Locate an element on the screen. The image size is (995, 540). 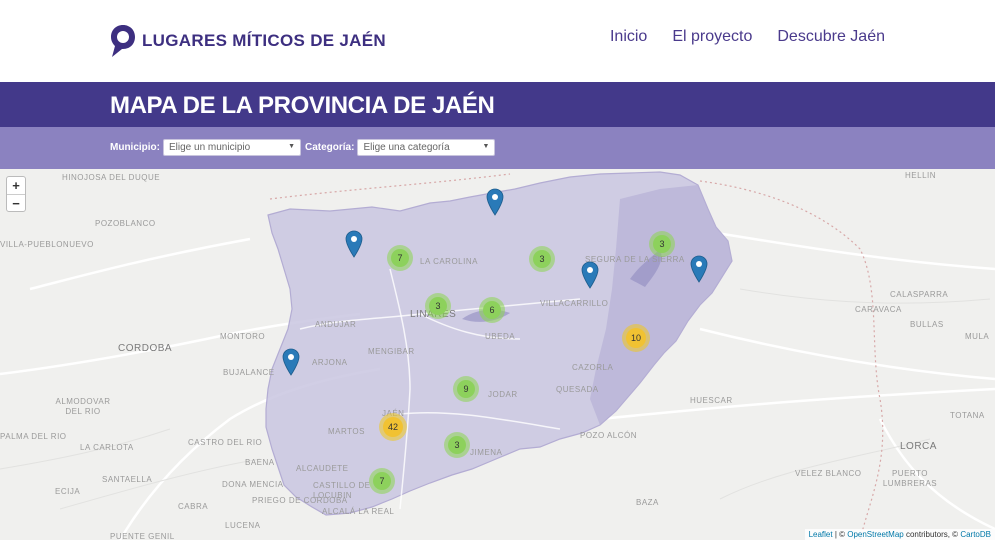
place-label: HUESCAR is located at coordinates (711, 400).